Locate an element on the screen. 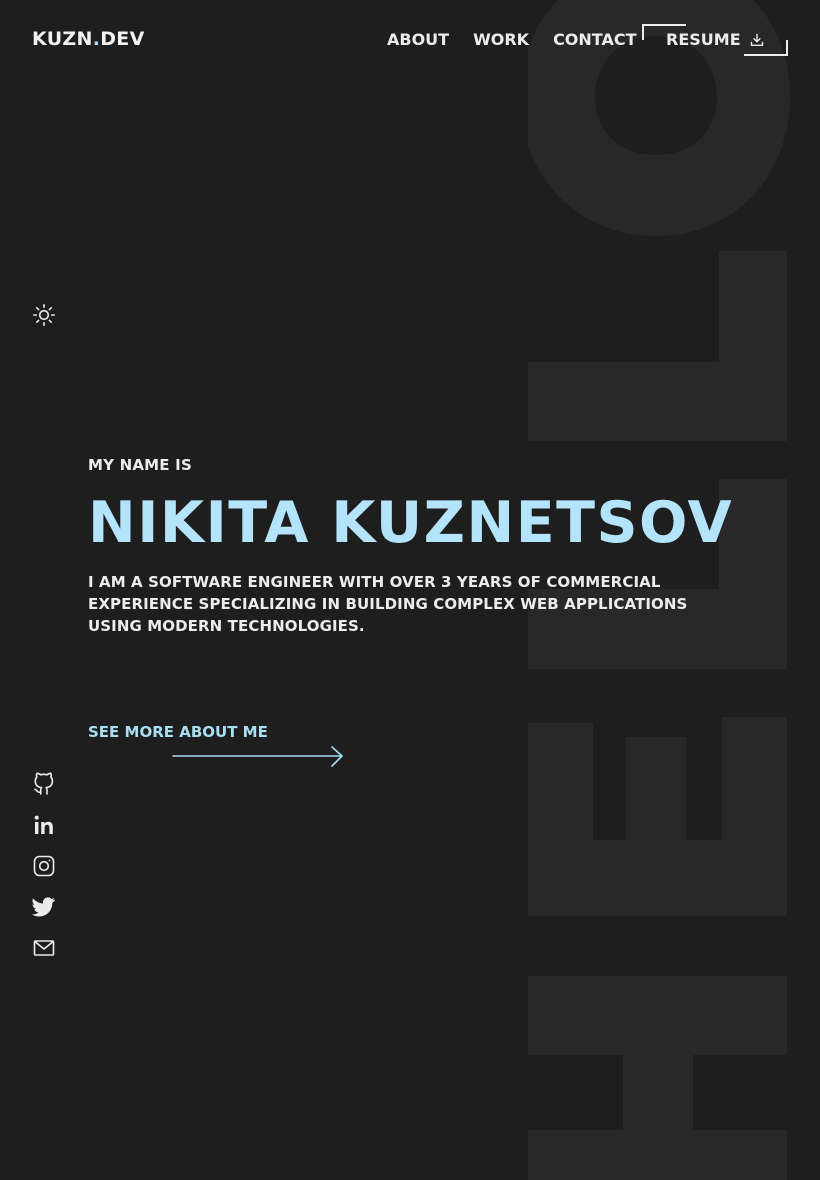 Image resolution: width=820 pixels, height=1180 pixels. see-more-label: SEE MORE ABOUT ME is located at coordinates (178, 732).